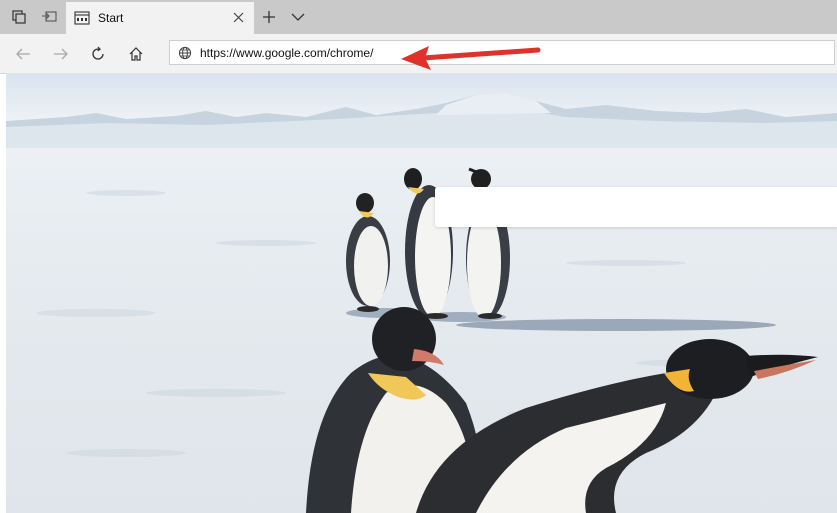 Image resolution: width=837 pixels, height=513 pixels. I want to click on new-tab-page-icon, so click(82, 20).